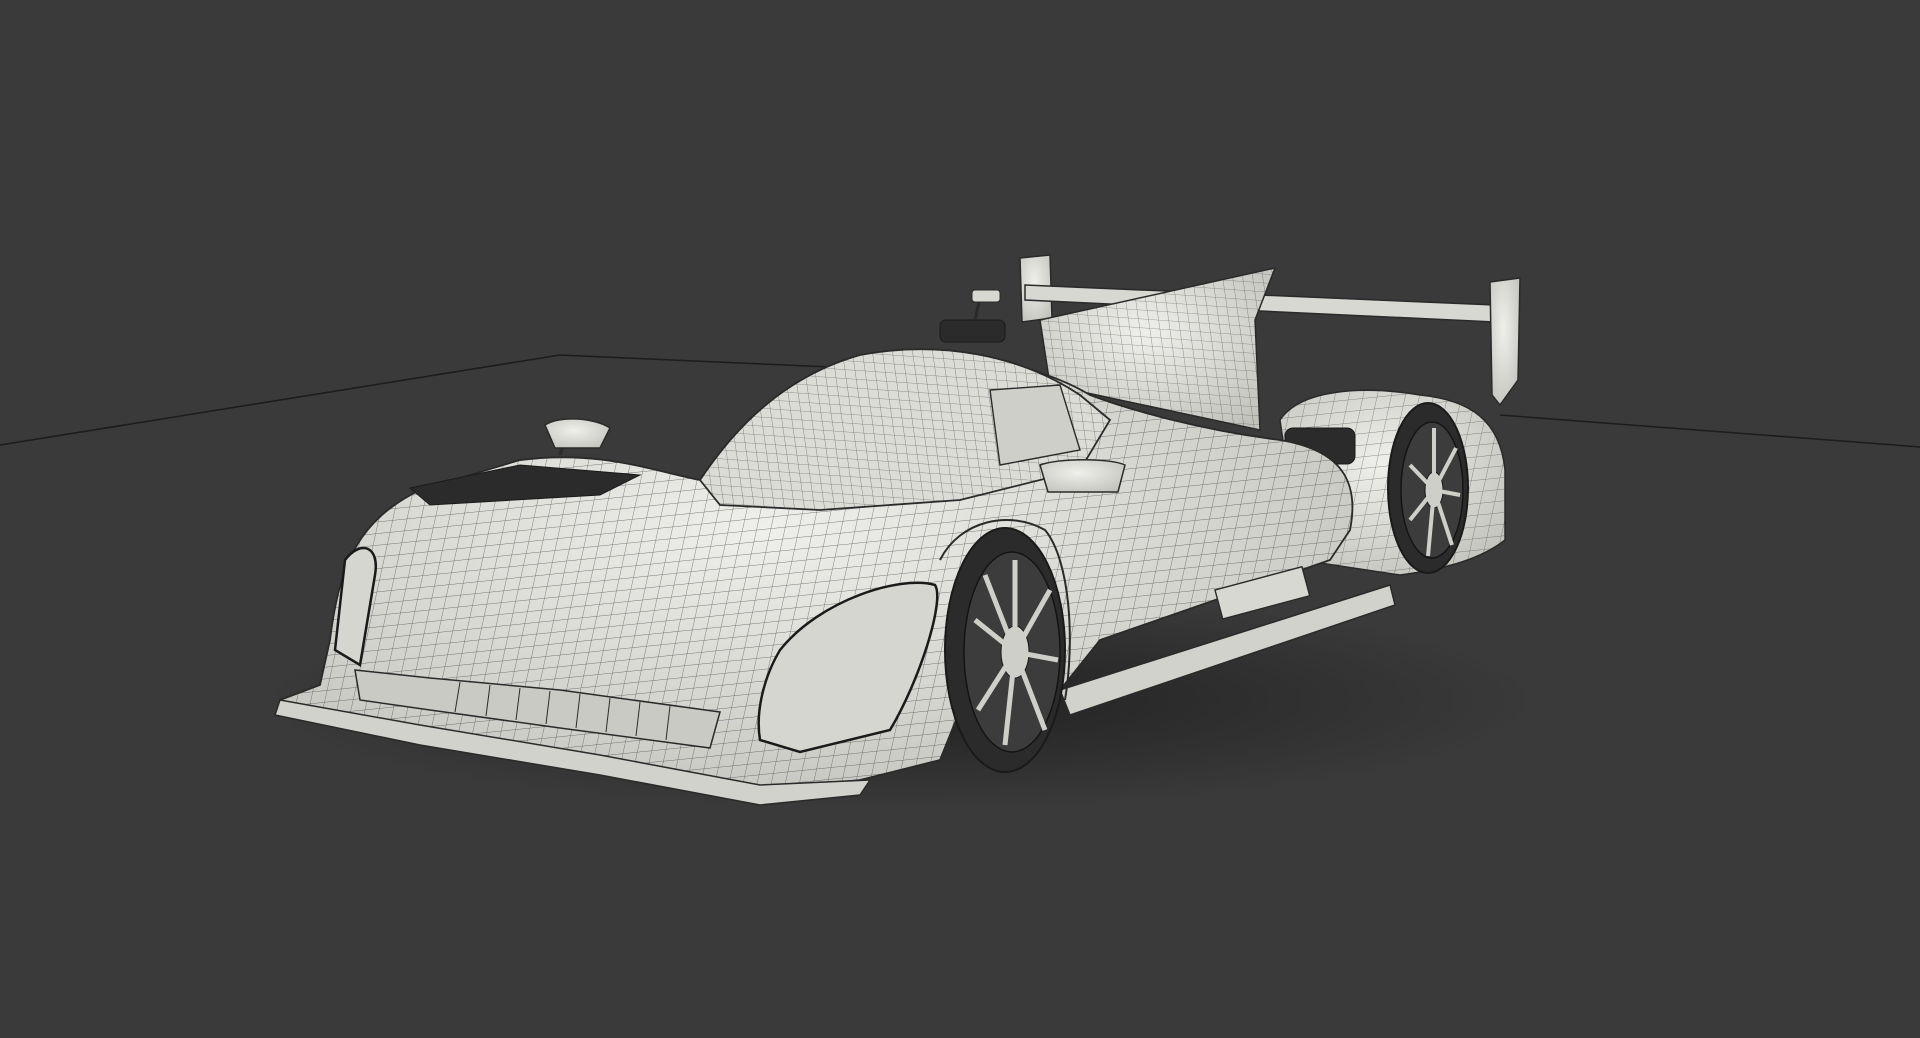 The width and height of the screenshot is (1920, 1038). What do you see at coordinates (972, 331) in the screenshot?
I see `roof-intake` at bounding box center [972, 331].